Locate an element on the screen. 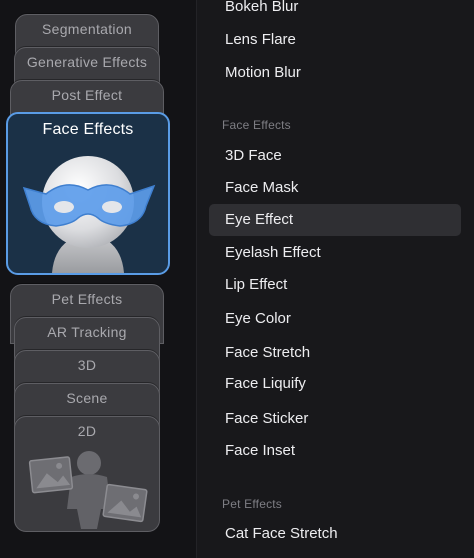 The width and height of the screenshot is (474, 558). category-label: 2D is located at coordinates (87, 431).